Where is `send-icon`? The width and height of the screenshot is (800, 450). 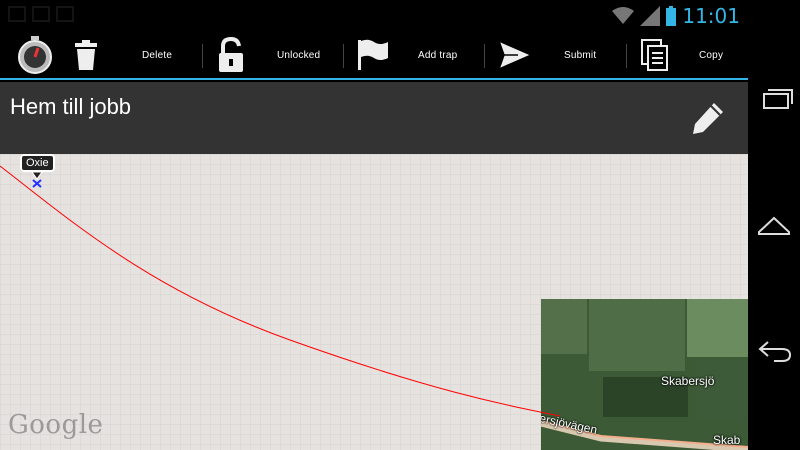 send-icon is located at coordinates (515, 55).